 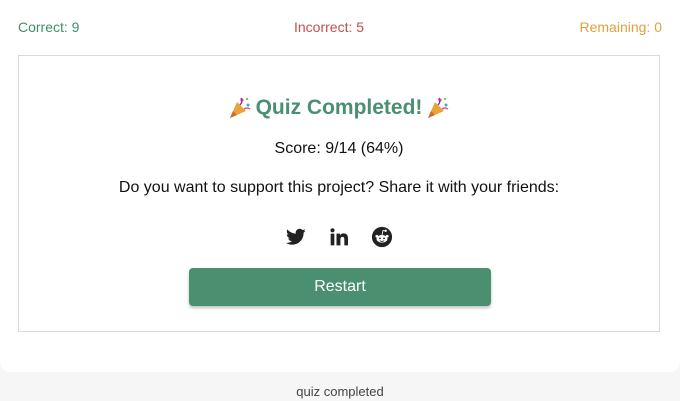 I want to click on remaining-count: Remaining: 0, so click(x=621, y=27).